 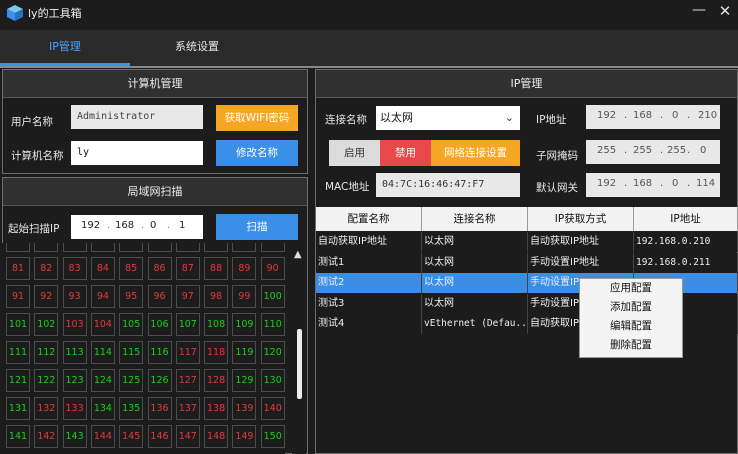 What do you see at coordinates (216, 380) in the screenshot?
I see `ip-cell: 128` at bounding box center [216, 380].